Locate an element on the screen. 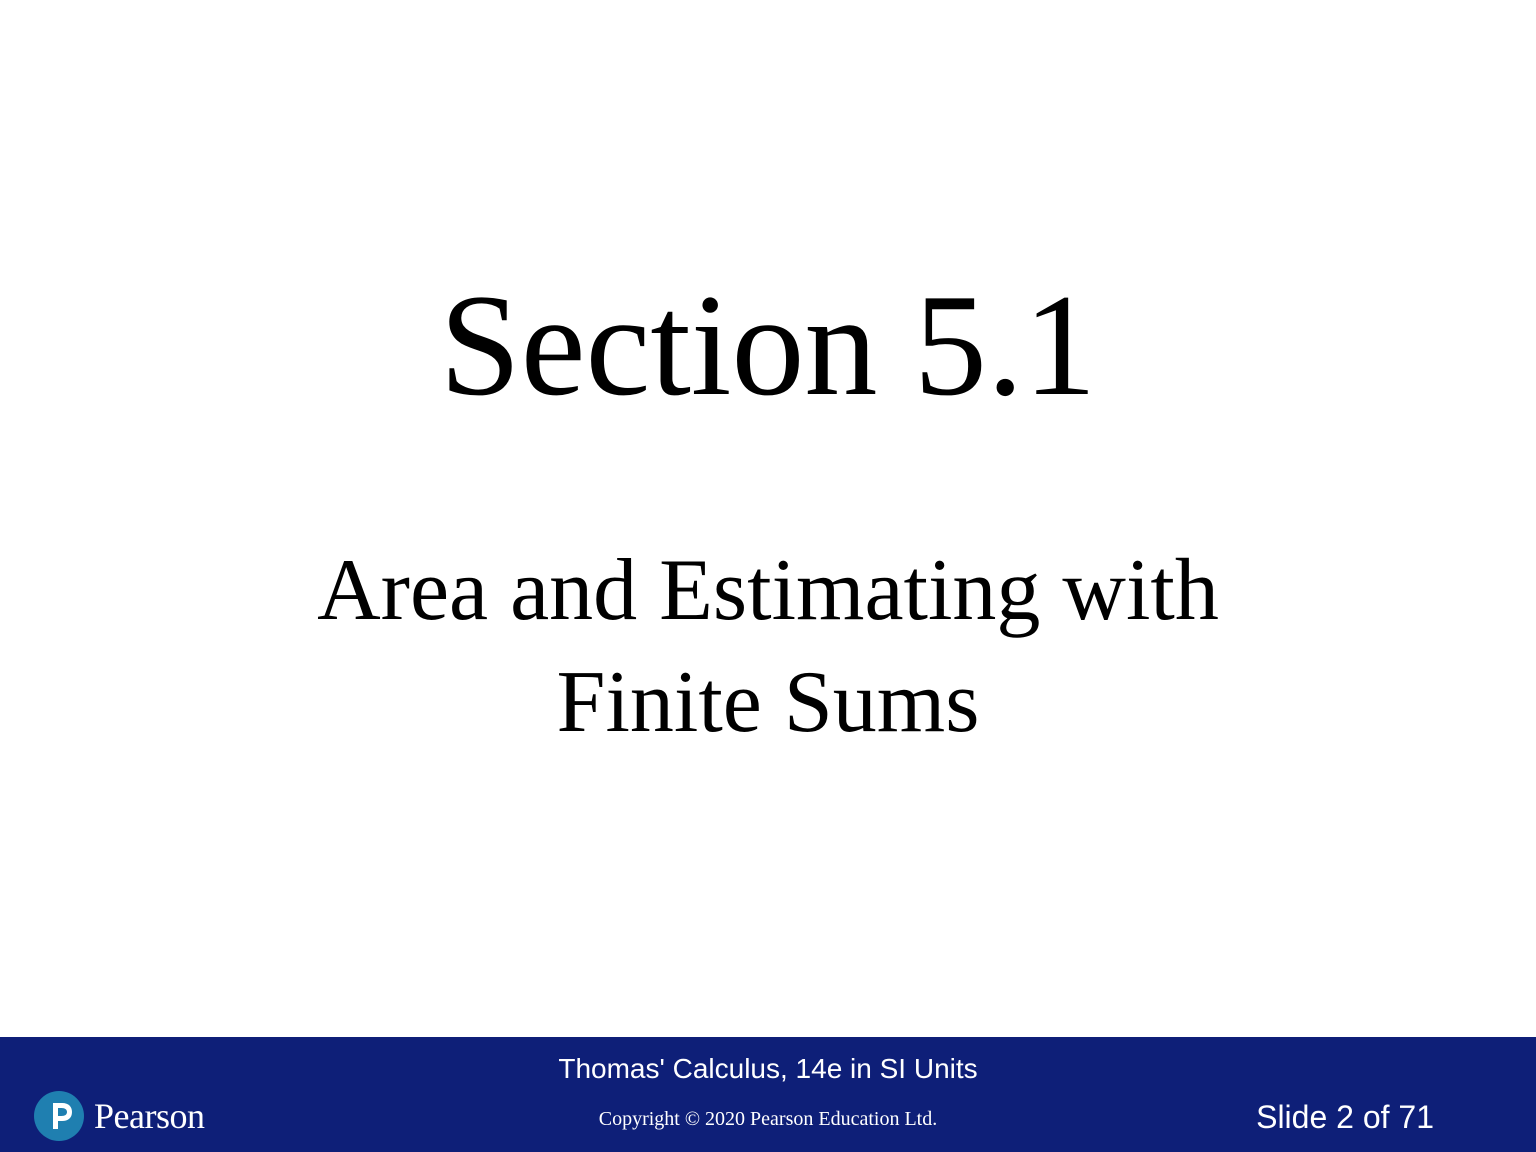 Image resolution: width=1536 pixels, height=1152 pixels. pearson-p-icon is located at coordinates (59, 1116).